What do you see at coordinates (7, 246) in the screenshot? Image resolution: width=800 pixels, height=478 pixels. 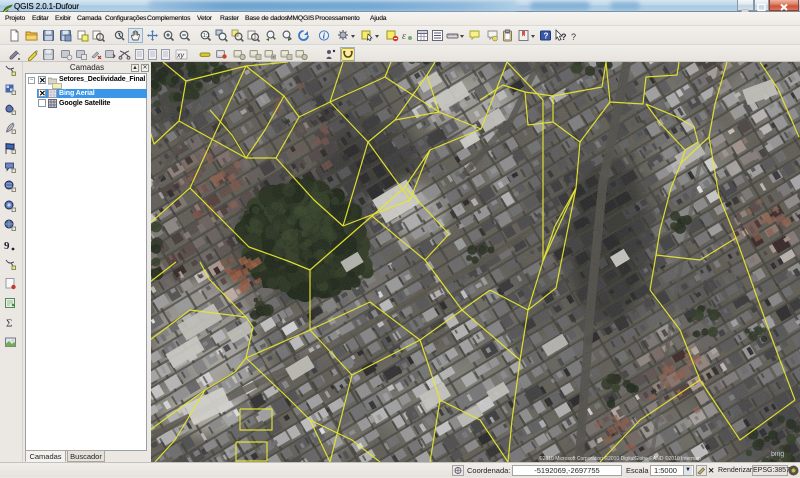 I see `svg-text: 9` at bounding box center [7, 246].